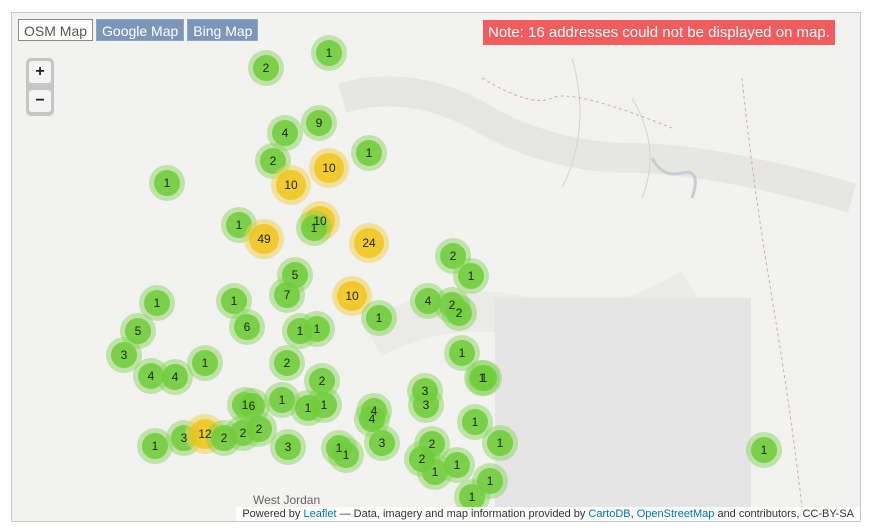  I want to click on zoom-in-button: +, so click(40, 72).